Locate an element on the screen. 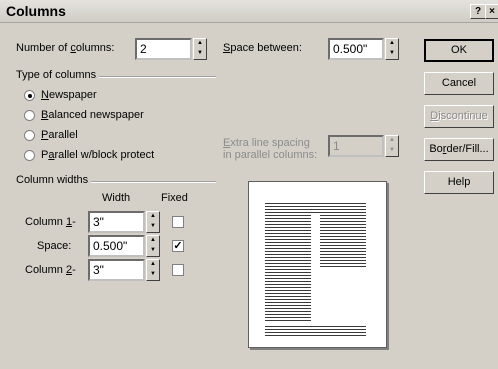 This screenshot has width=498, height=369. radio-newspaper is located at coordinates (29, 95).